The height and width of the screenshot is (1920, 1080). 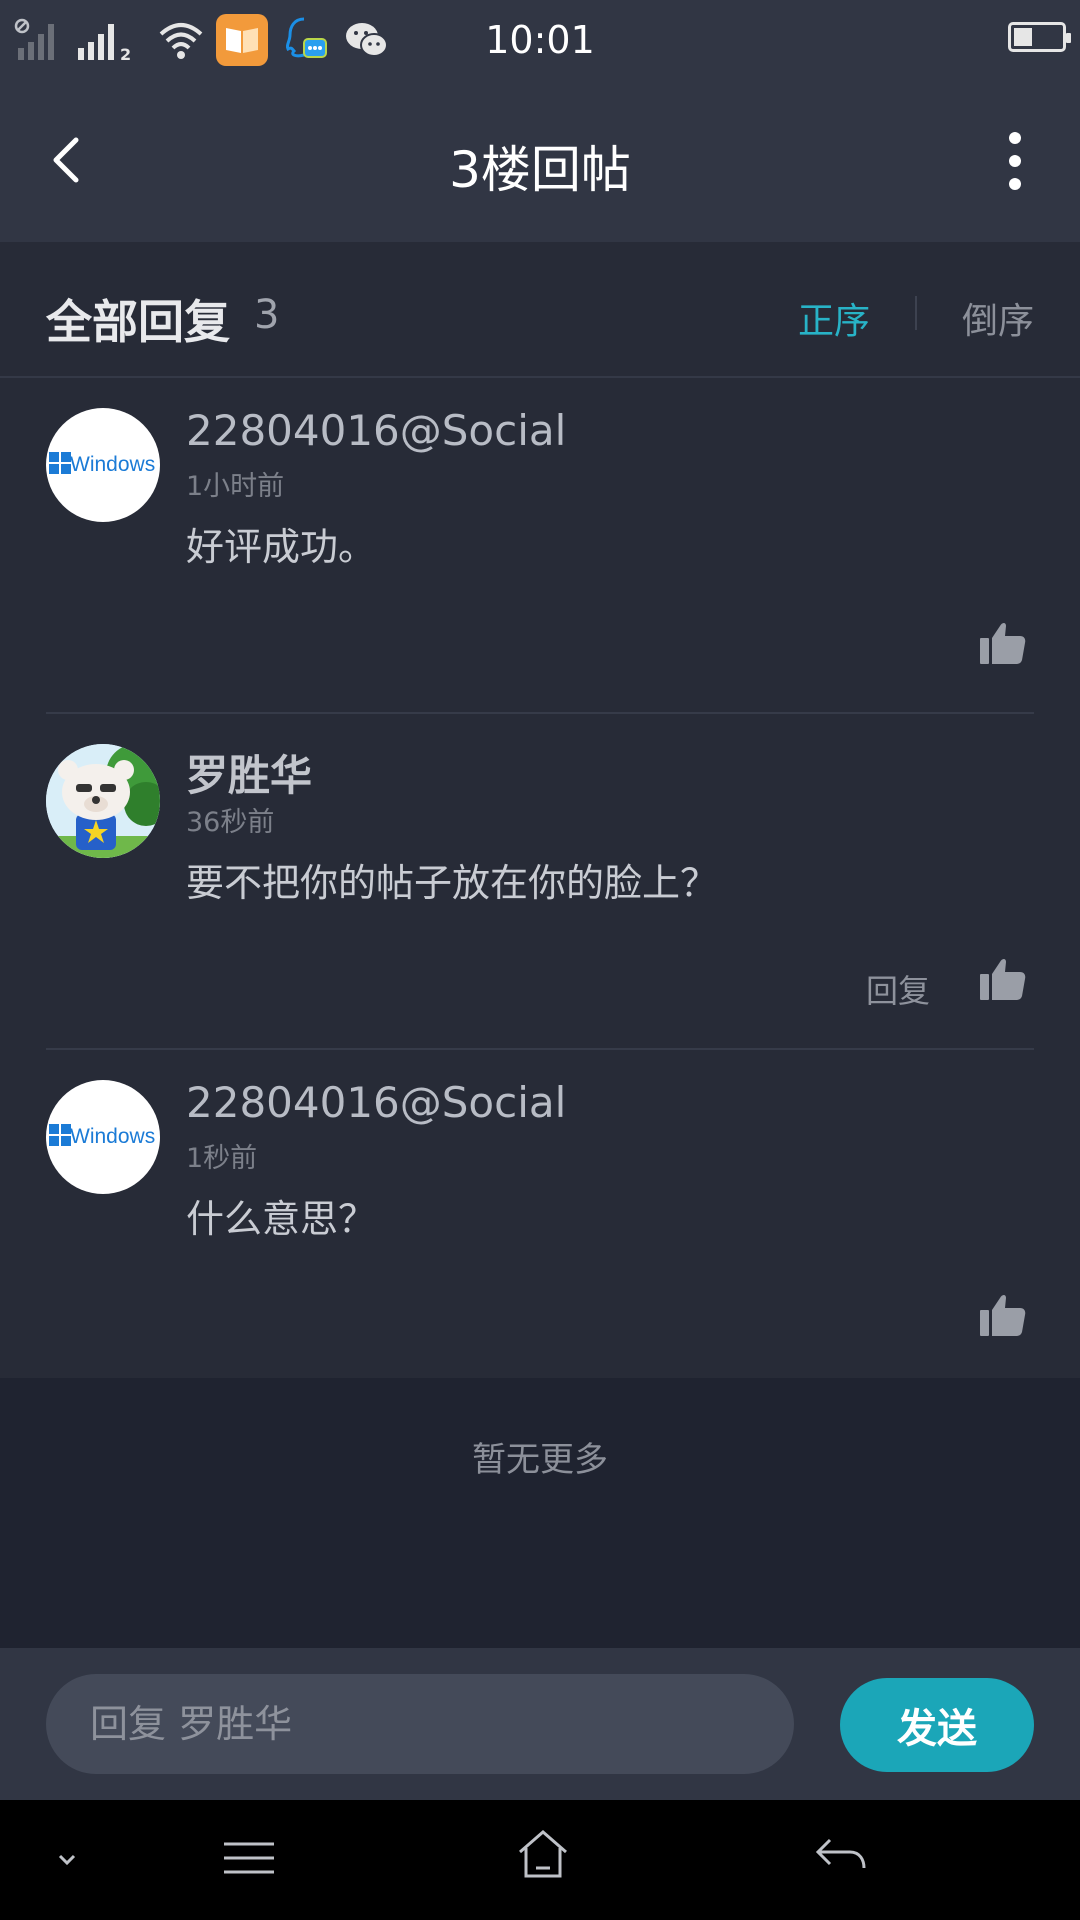 I want to click on battery-icon, so click(x=1039, y=37).